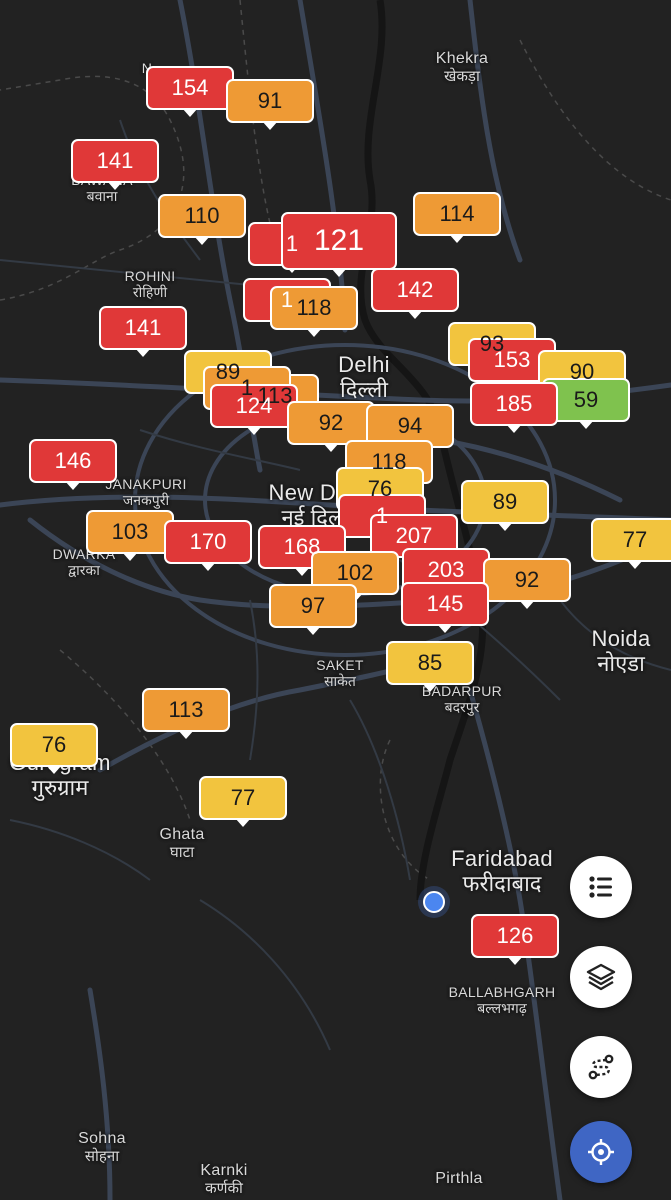  What do you see at coordinates (190, 88) in the screenshot?
I see `aqi-marker: 154` at bounding box center [190, 88].